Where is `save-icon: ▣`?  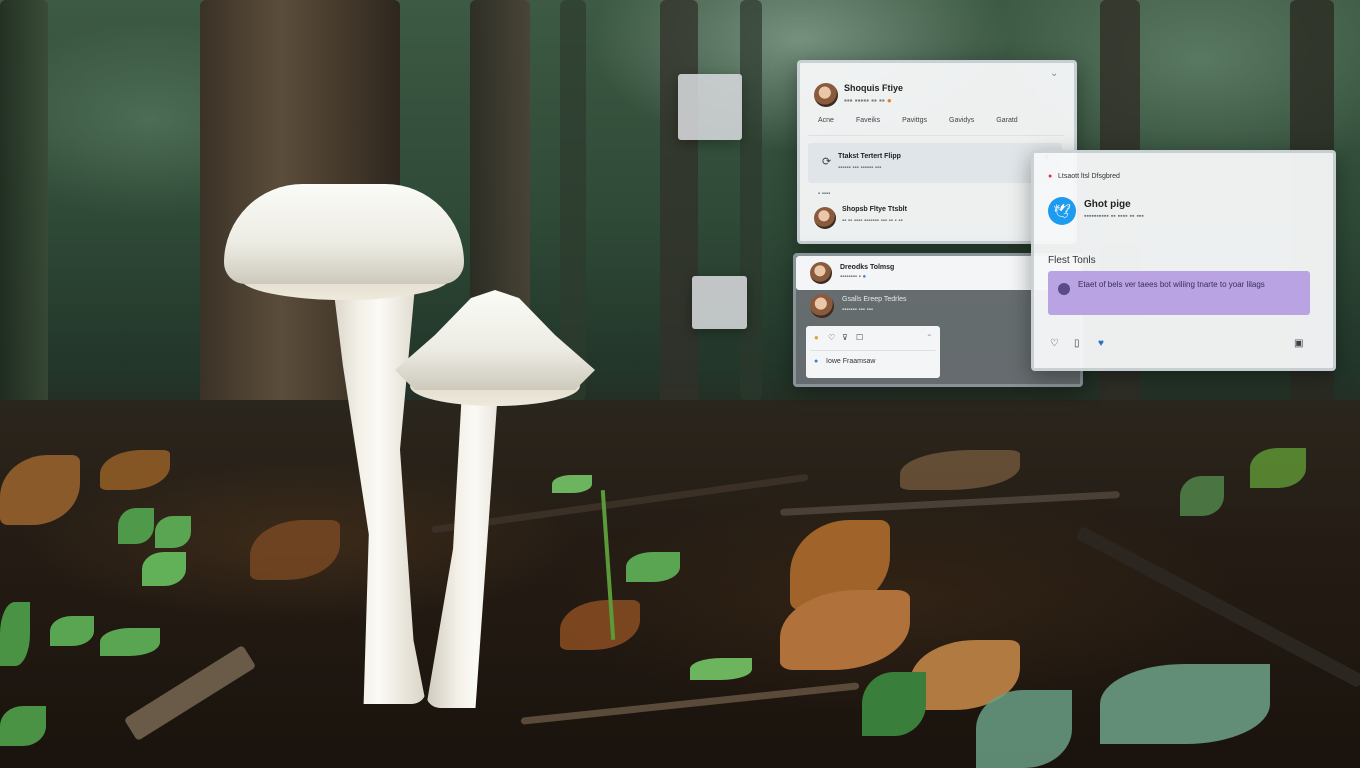 save-icon: ▣ is located at coordinates (1298, 344).